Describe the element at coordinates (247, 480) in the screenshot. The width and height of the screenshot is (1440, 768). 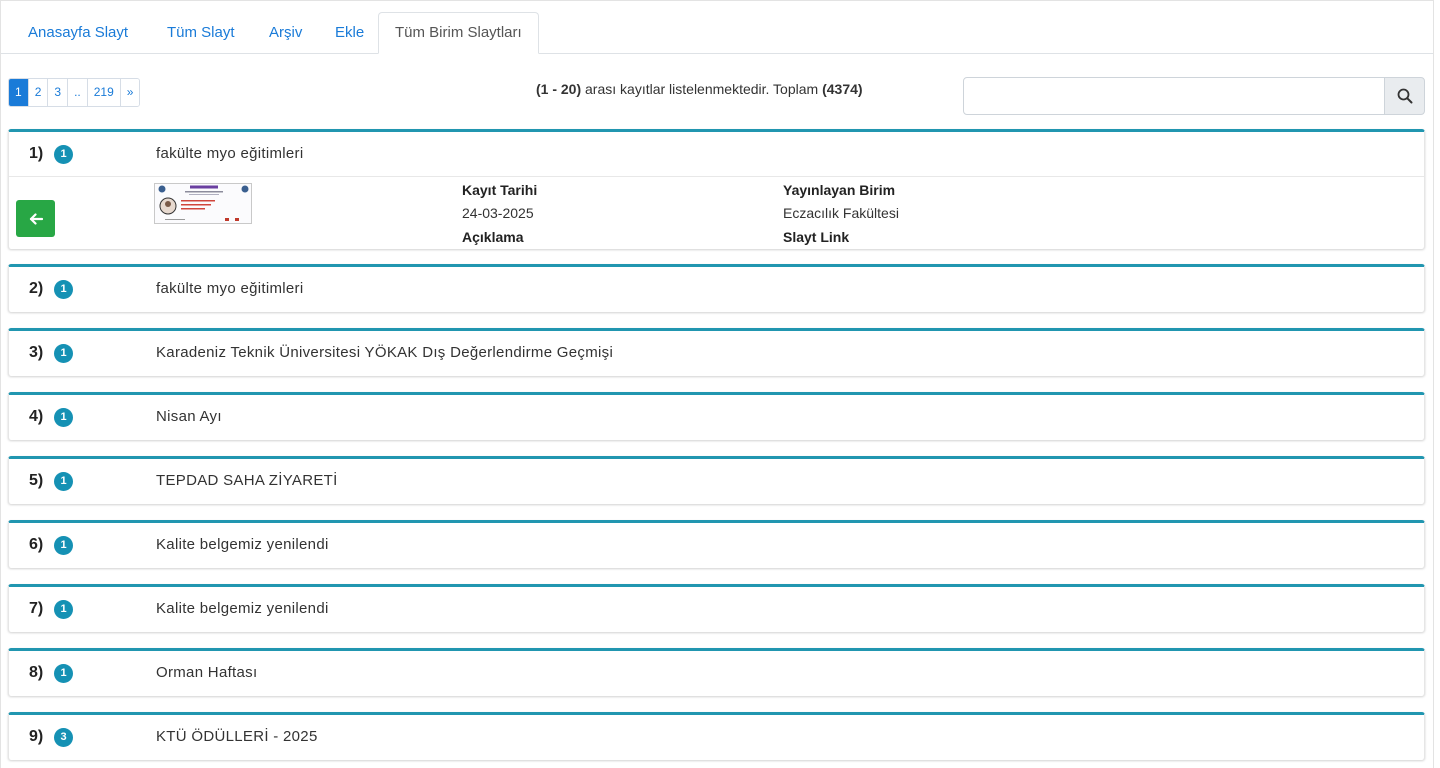
I see `record-title: TEPDAD SAHA ZİYARETİ` at that location.